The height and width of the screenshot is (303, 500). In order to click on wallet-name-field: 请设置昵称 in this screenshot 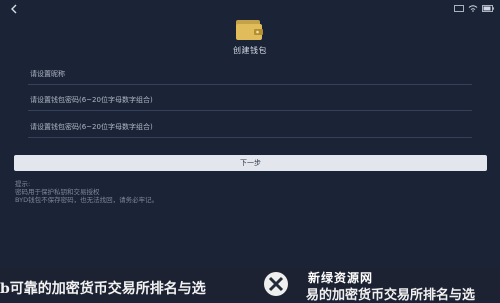, I will do `click(250, 76)`.